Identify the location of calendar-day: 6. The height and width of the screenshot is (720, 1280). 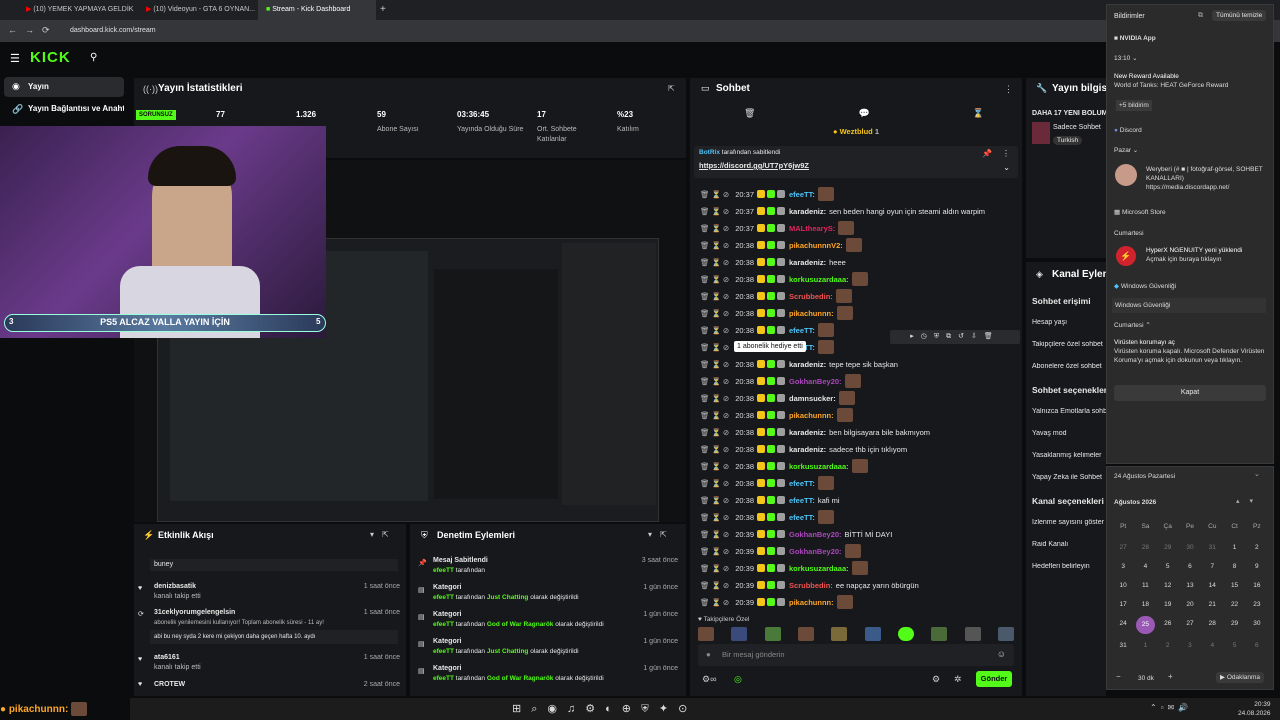
(1190, 566).